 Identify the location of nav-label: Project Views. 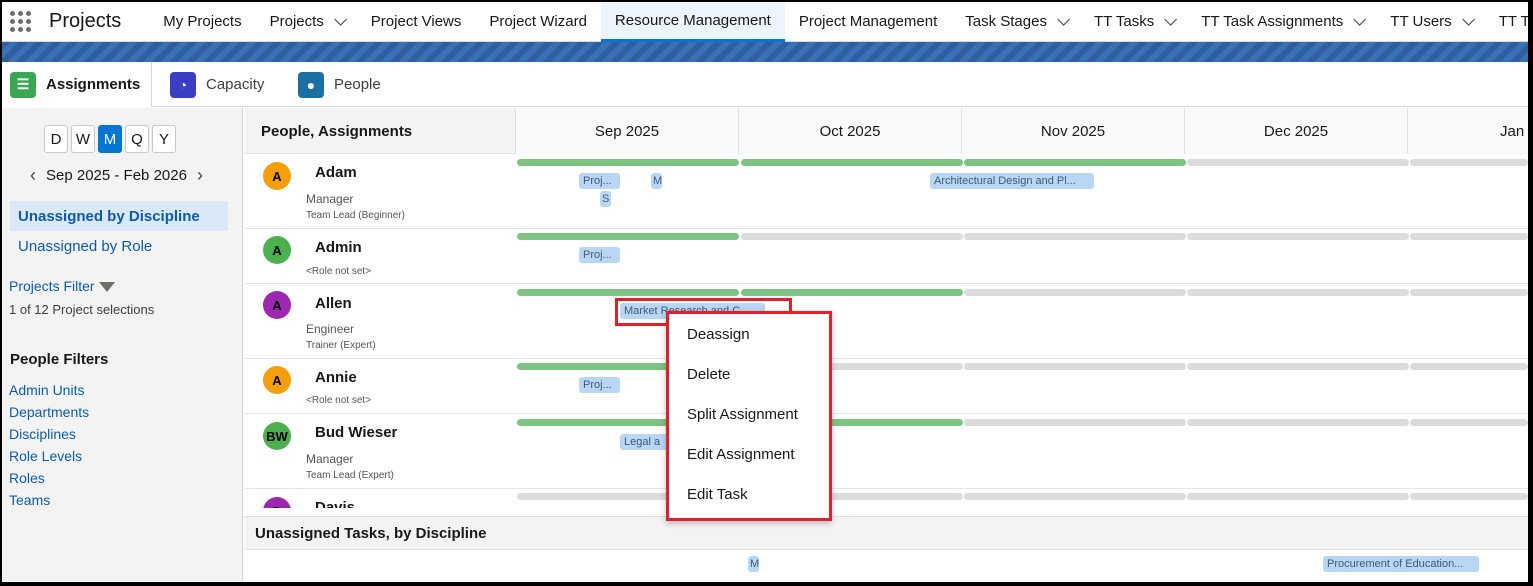
(416, 21).